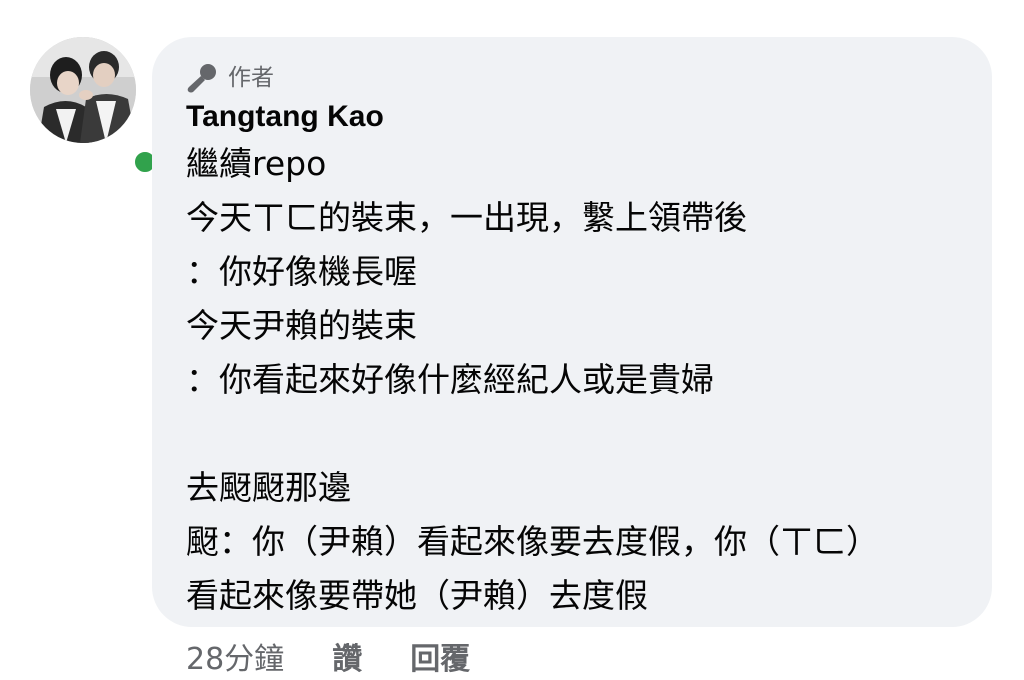  Describe the element at coordinates (301, 325) in the screenshot. I see `comment-line: 今天尹賴的裝束` at that location.